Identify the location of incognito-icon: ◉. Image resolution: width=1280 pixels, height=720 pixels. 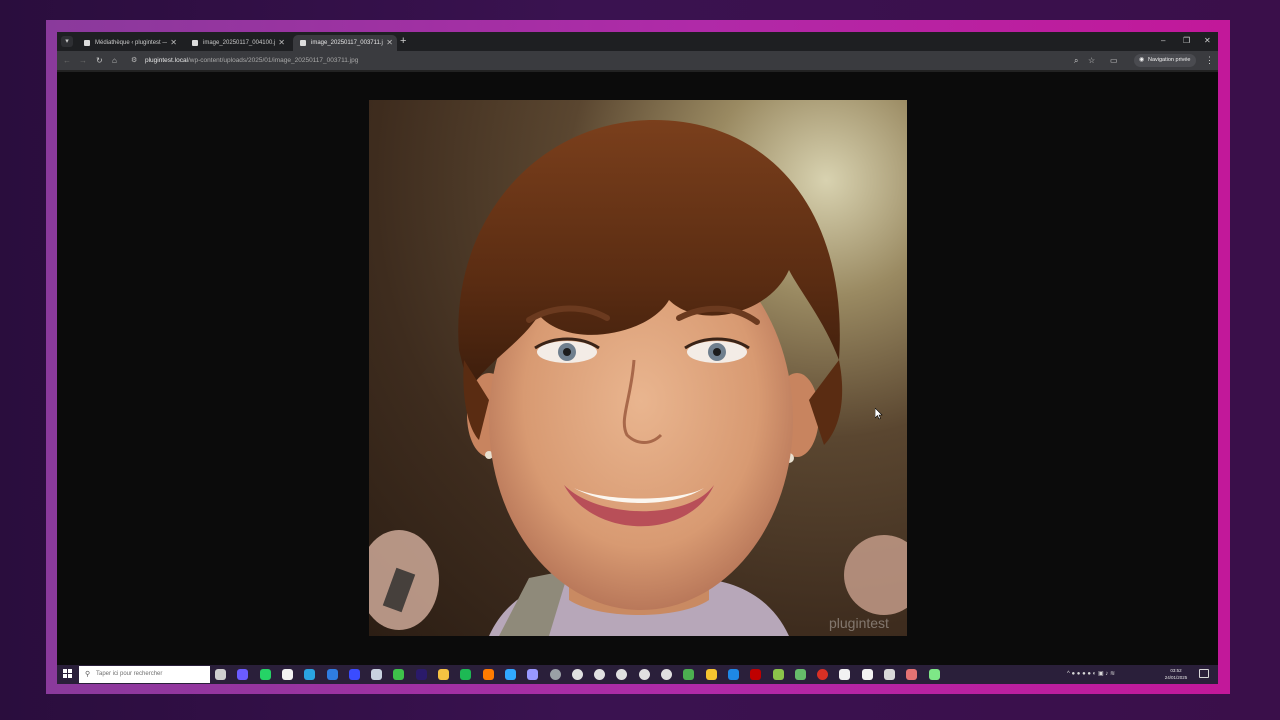
(1142, 60).